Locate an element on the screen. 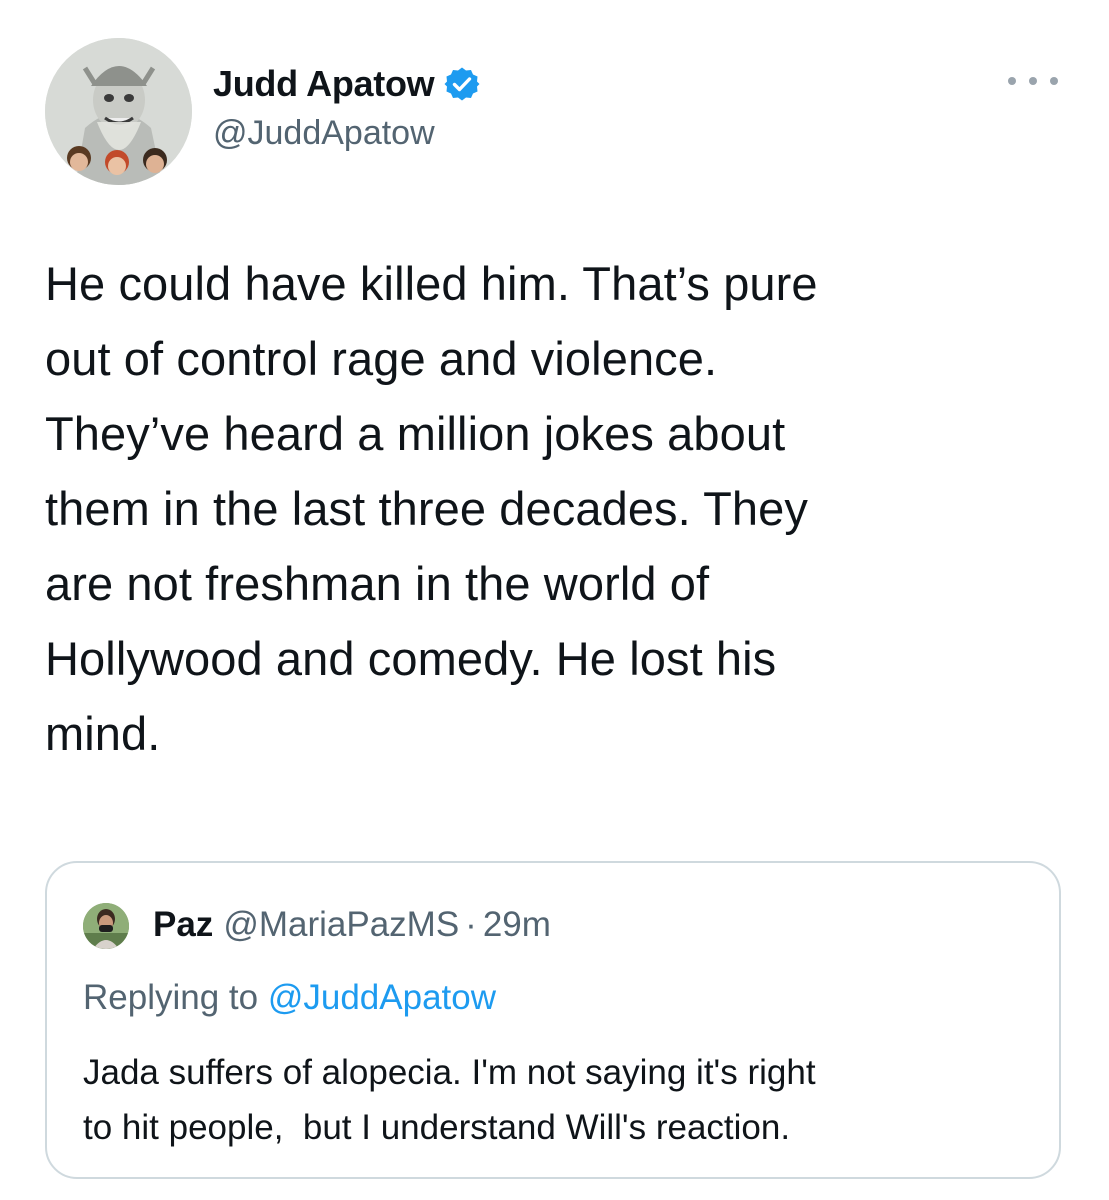 The height and width of the screenshot is (1200, 1109). author-name-row: Judd Apatow is located at coordinates (346, 84).